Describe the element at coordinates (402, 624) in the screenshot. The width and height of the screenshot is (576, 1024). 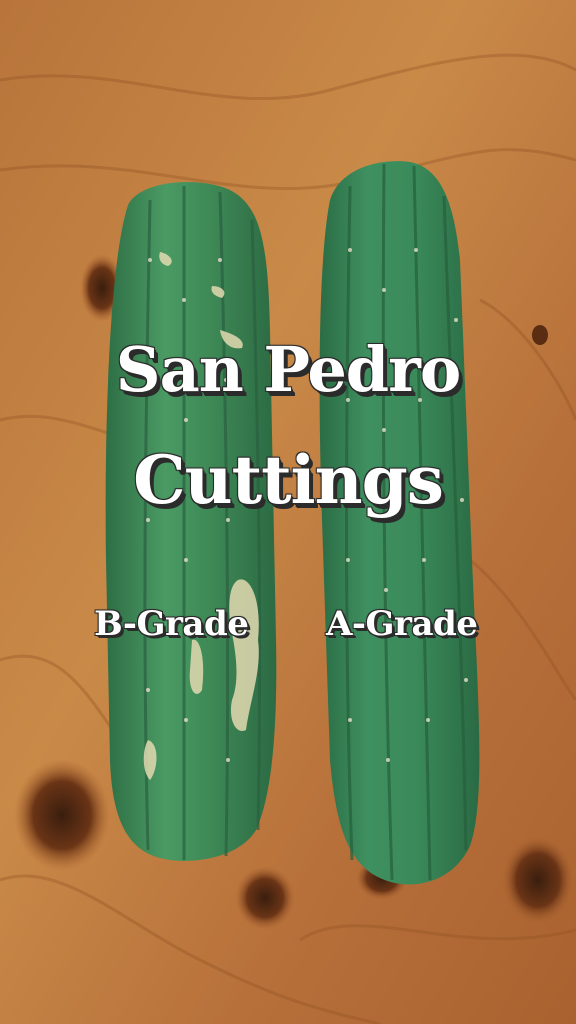
I see `a-grade-label: A-Grade` at that location.